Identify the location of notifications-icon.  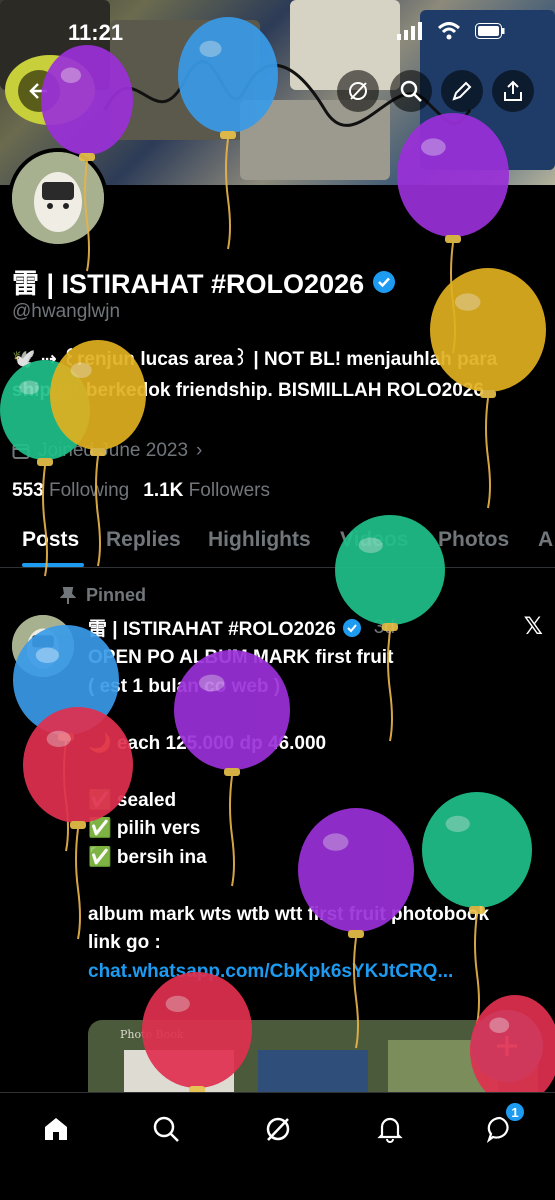
(390, 1130).